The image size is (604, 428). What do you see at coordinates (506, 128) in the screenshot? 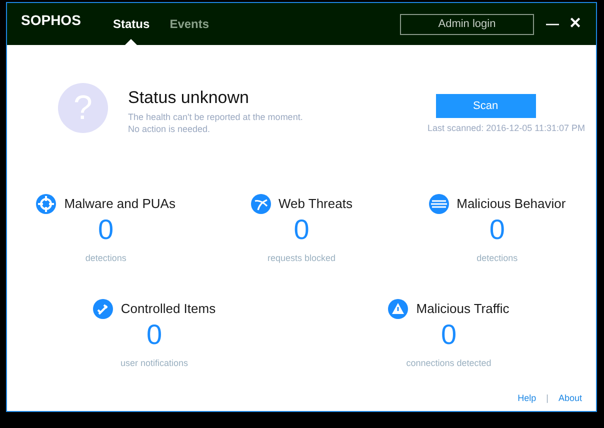
I see `last-scanned-text: Last scanned: 2016-12-05 11:31:07 PM` at bounding box center [506, 128].